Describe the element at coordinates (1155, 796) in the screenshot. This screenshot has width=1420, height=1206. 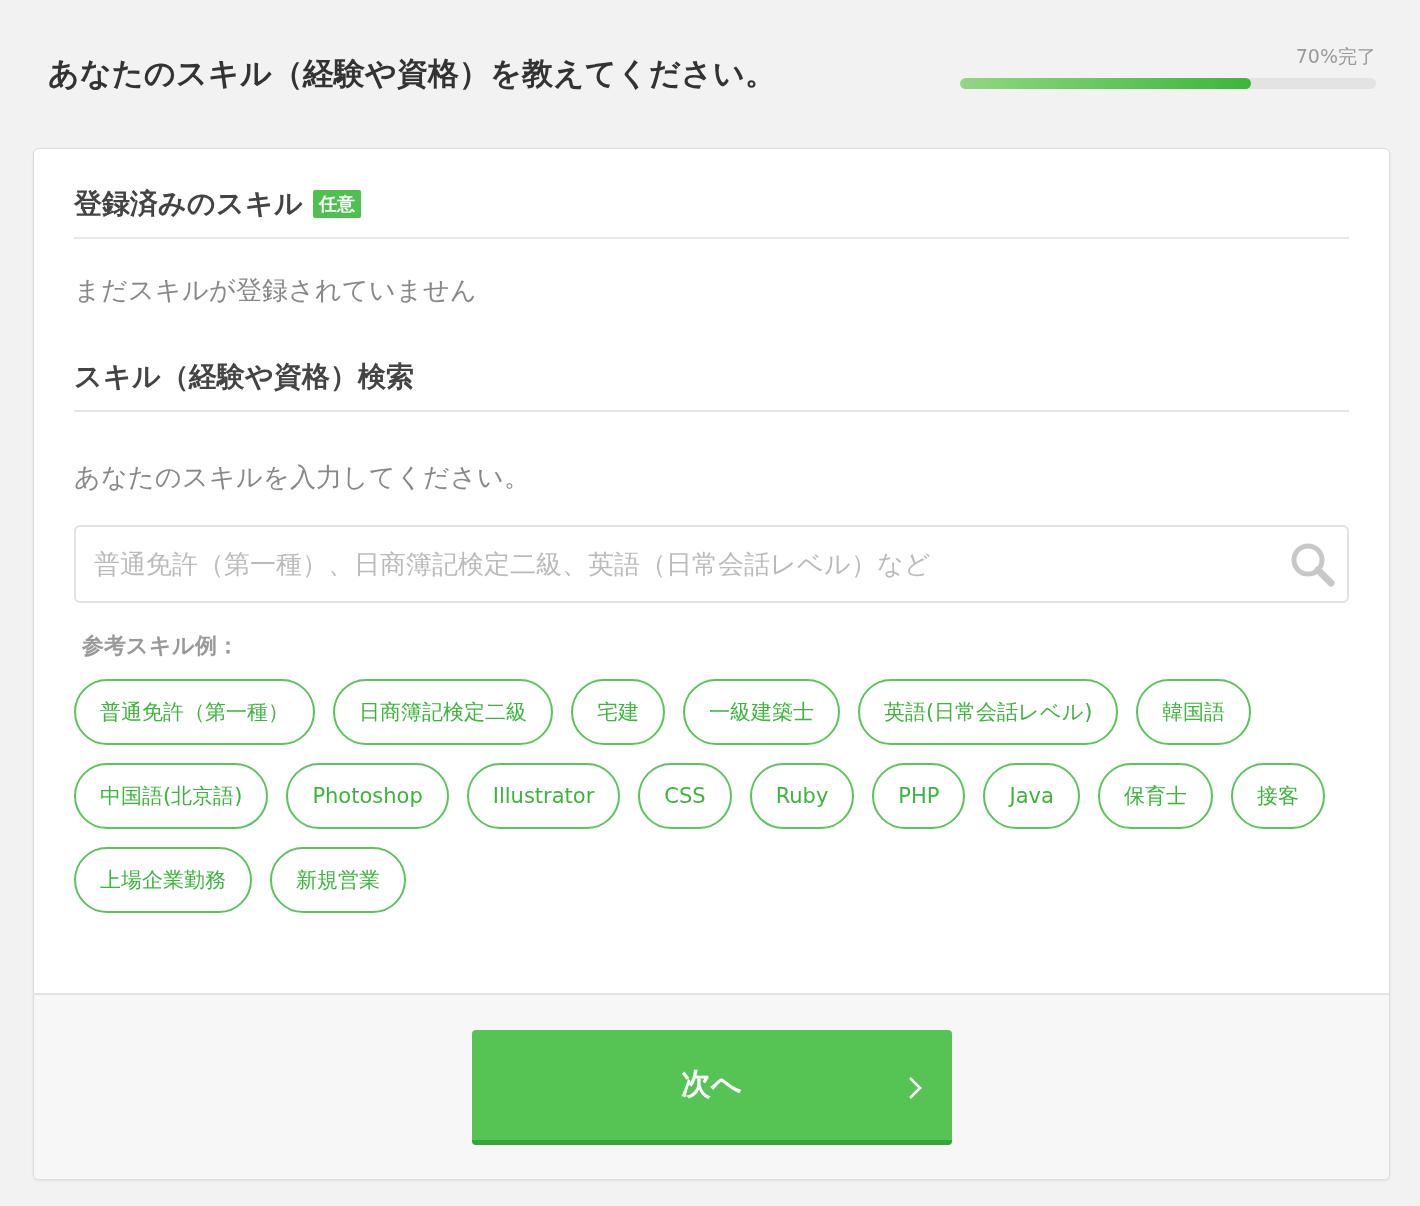
I see `skill-chip: 保育士` at that location.